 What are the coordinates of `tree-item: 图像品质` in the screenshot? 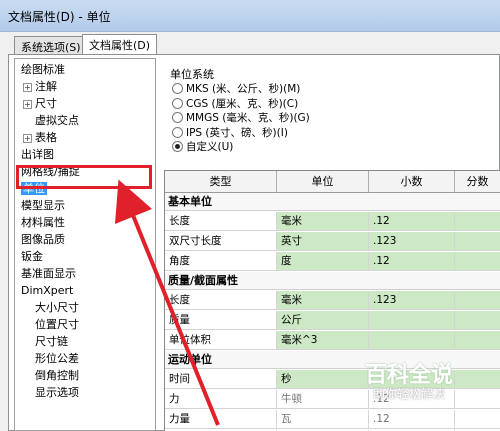 It's located at (43, 239).